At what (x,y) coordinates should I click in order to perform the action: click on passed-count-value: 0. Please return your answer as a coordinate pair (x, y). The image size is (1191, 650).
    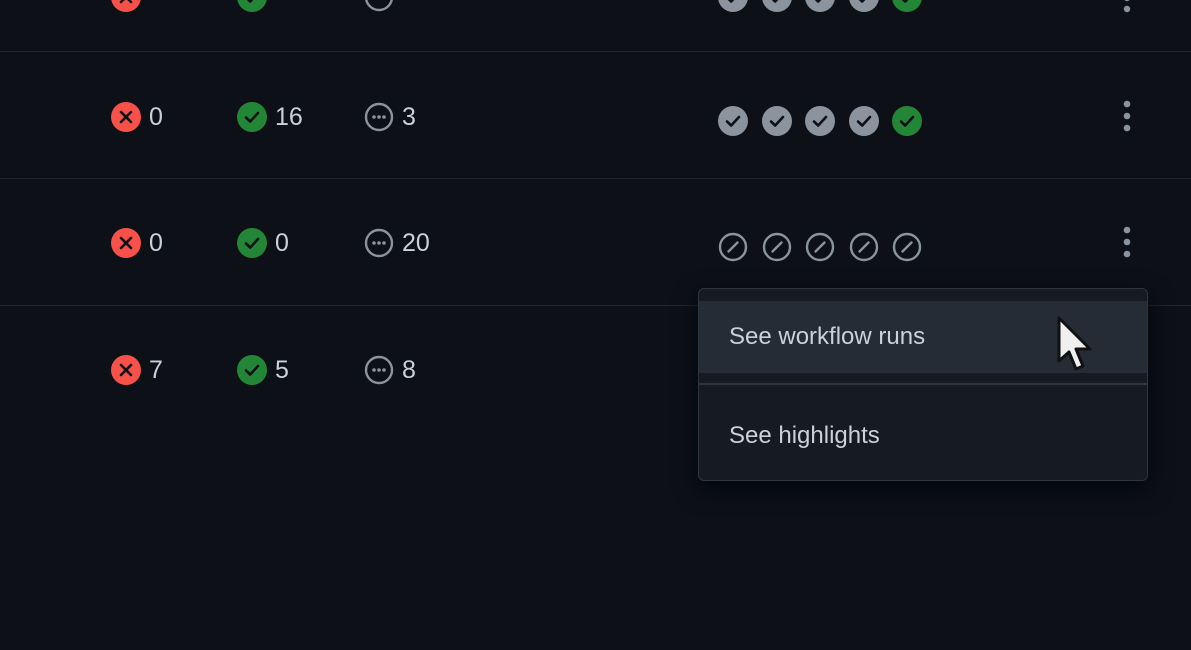
    Looking at the image, I should click on (282, 242).